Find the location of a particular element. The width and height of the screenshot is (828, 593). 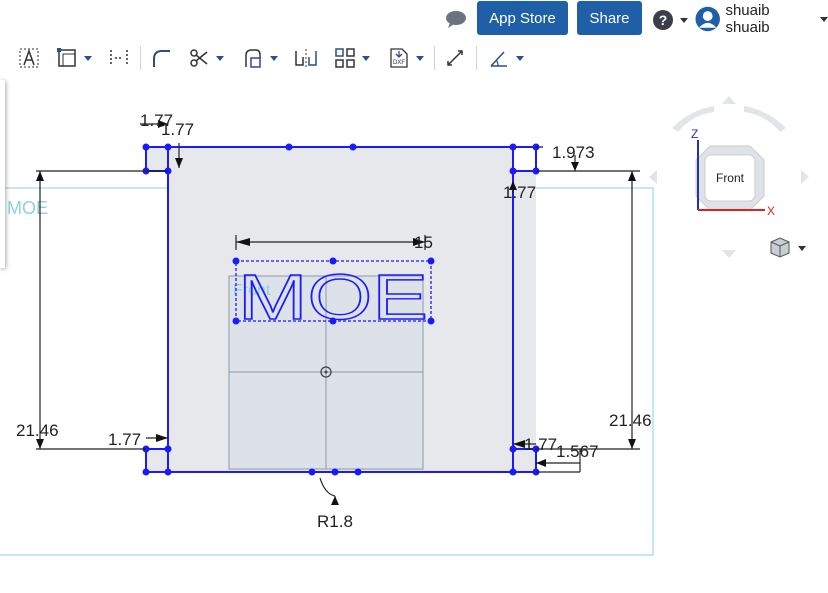

offset-tool is located at coordinates (260, 58).